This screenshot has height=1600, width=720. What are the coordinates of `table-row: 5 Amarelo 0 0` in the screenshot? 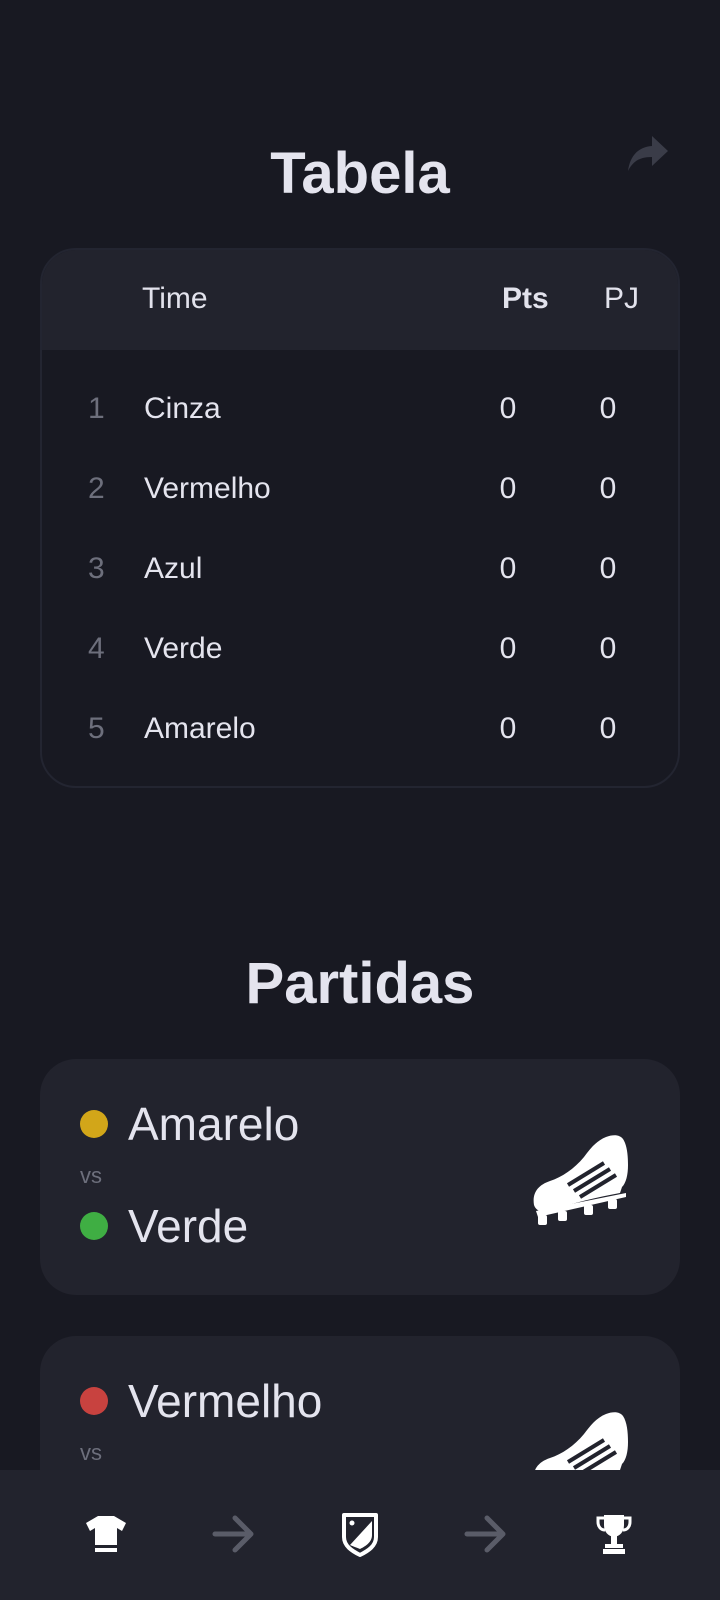 It's located at (360, 730).